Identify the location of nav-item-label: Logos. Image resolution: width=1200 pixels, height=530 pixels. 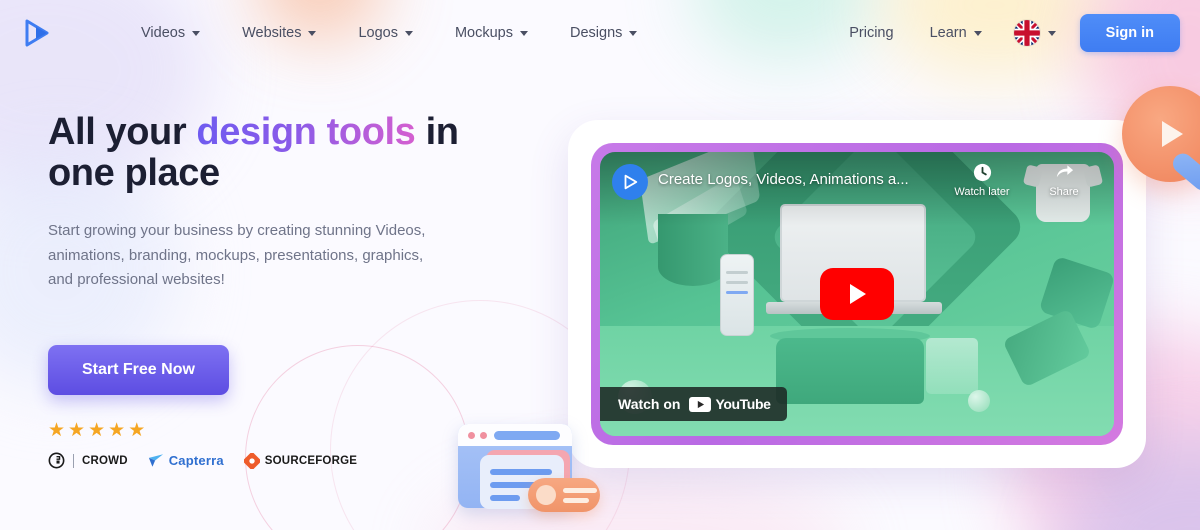
(378, 33).